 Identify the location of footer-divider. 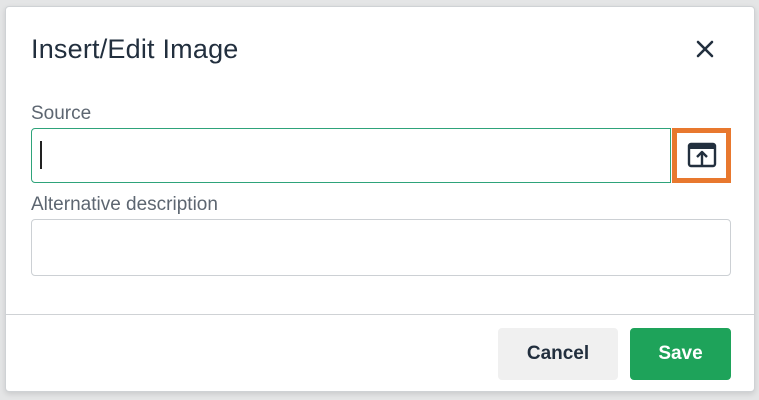
(380, 314).